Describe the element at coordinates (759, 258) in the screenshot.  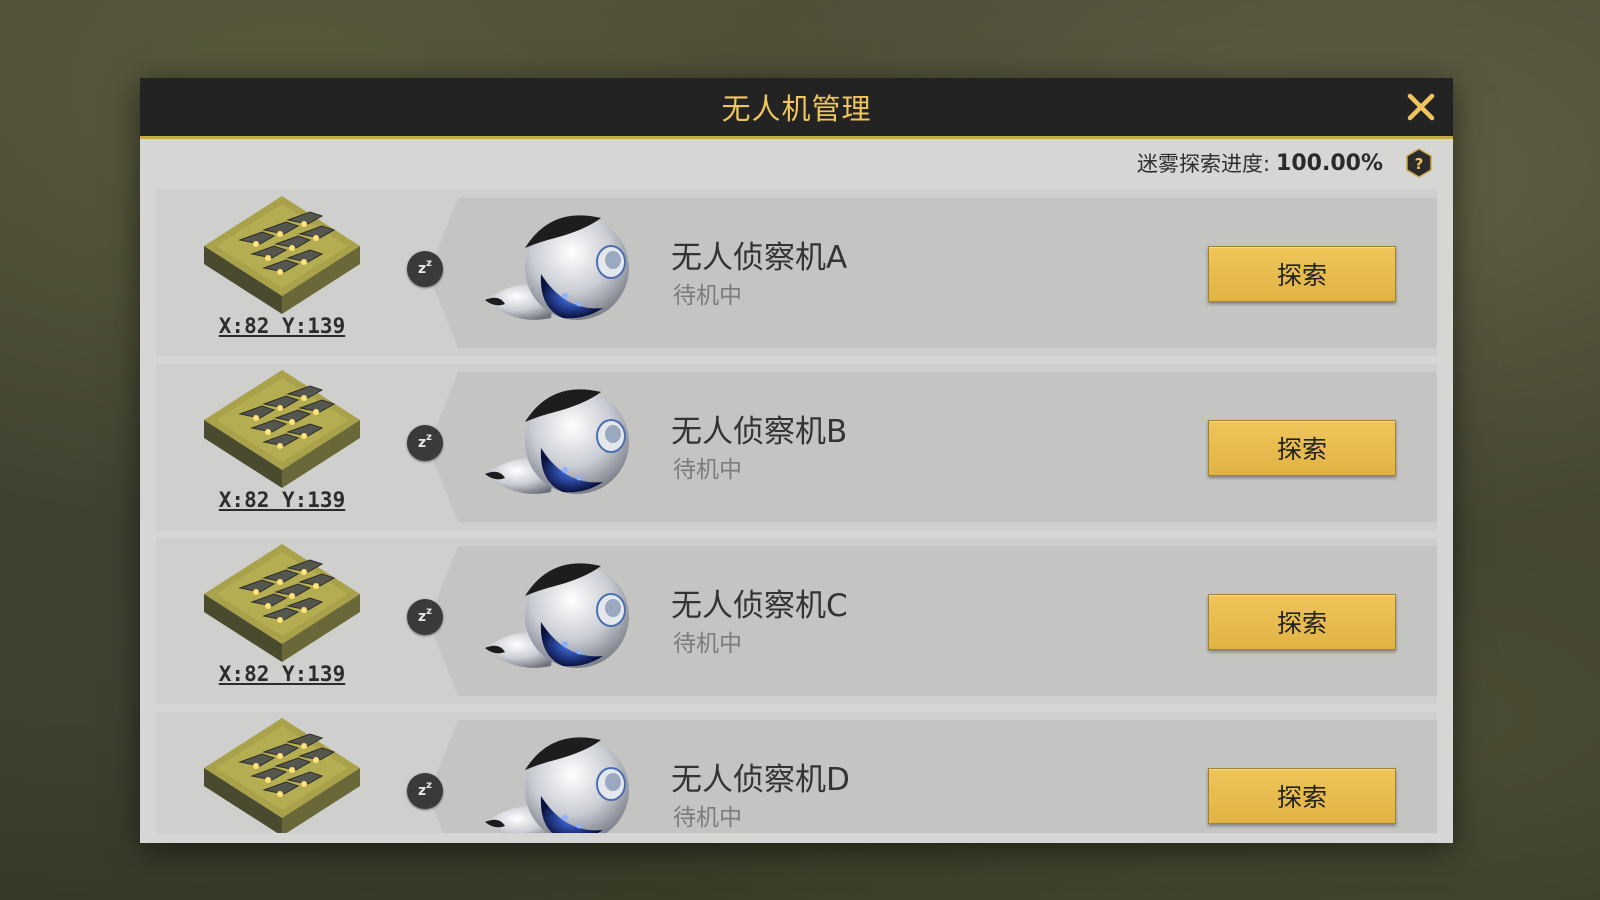
I see `drone-name: 无人侦察机A` at that location.